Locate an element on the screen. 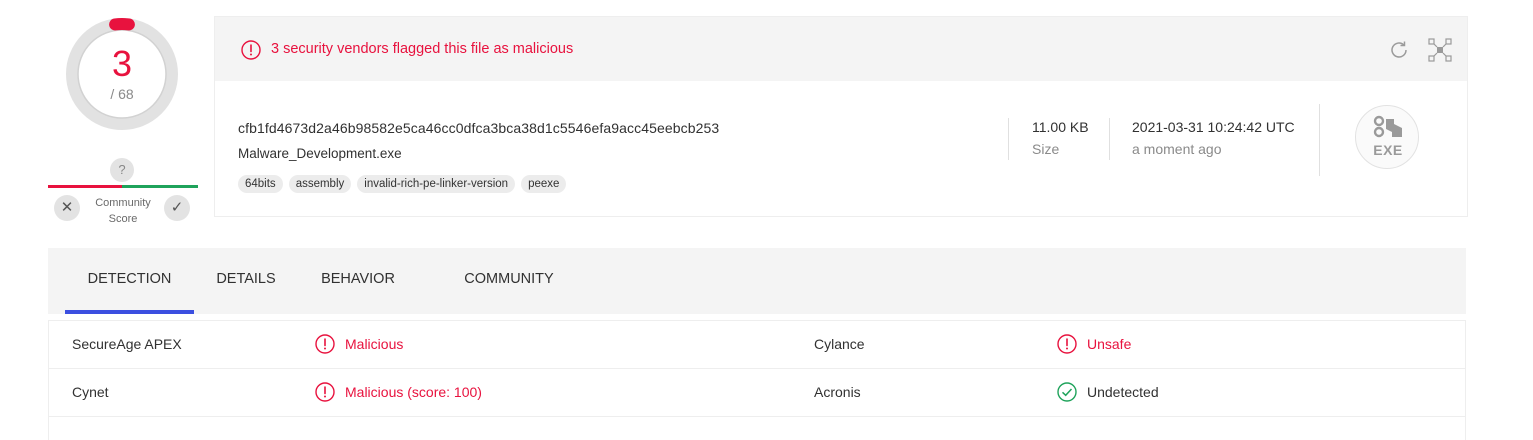 The image size is (1533, 440). table-row: SecureAge APEX Malicious Cylance Unsafe is located at coordinates (757, 345).